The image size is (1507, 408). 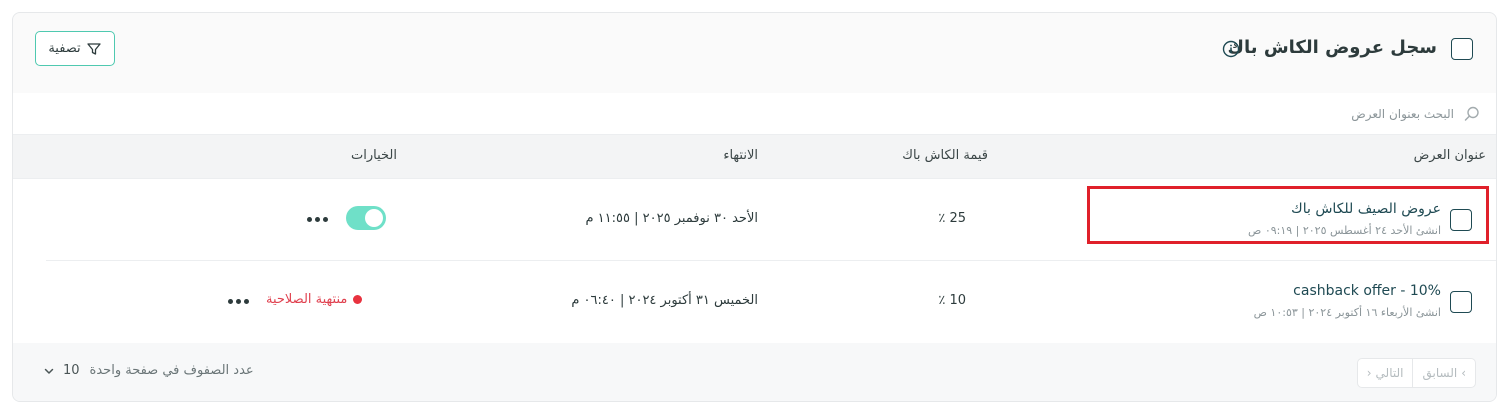 What do you see at coordinates (1471, 113) in the screenshot?
I see `search-icon` at bounding box center [1471, 113].